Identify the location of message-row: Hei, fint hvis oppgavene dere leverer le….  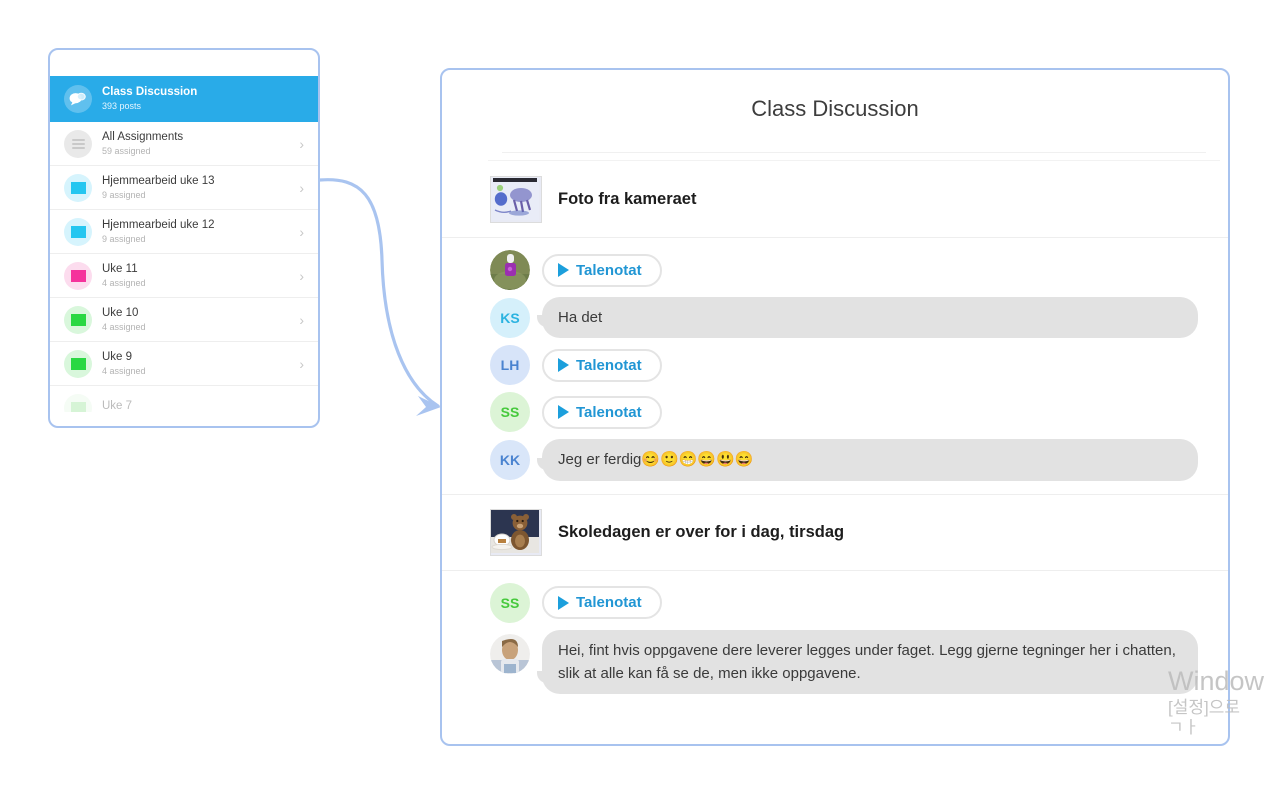
(835, 661).